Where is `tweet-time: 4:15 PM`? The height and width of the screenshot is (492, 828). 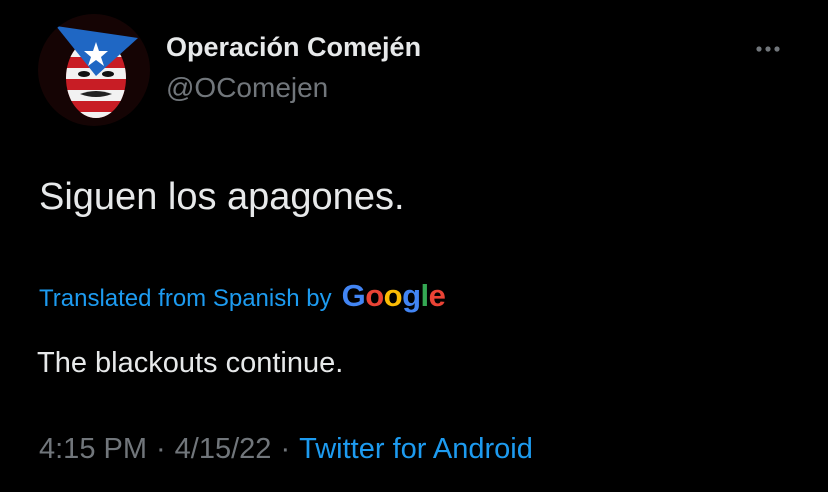
tweet-time: 4:15 PM is located at coordinates (93, 449).